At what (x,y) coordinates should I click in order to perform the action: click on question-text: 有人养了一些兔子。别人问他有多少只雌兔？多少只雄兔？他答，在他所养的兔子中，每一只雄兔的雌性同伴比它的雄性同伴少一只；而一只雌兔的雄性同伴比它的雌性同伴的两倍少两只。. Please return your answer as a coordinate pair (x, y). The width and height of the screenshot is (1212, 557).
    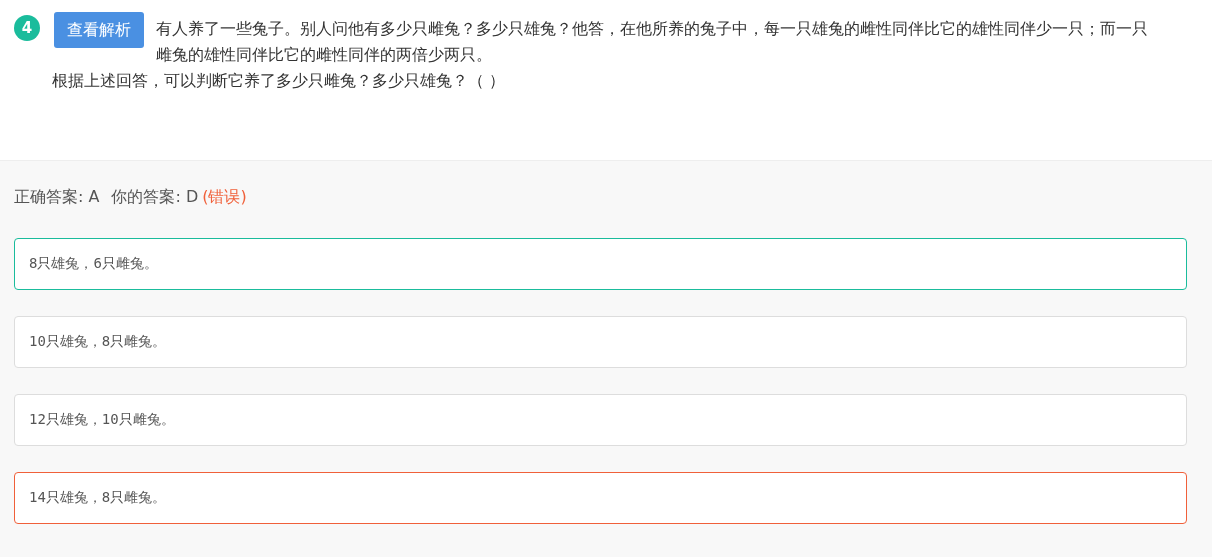
    Looking at the image, I should click on (652, 42).